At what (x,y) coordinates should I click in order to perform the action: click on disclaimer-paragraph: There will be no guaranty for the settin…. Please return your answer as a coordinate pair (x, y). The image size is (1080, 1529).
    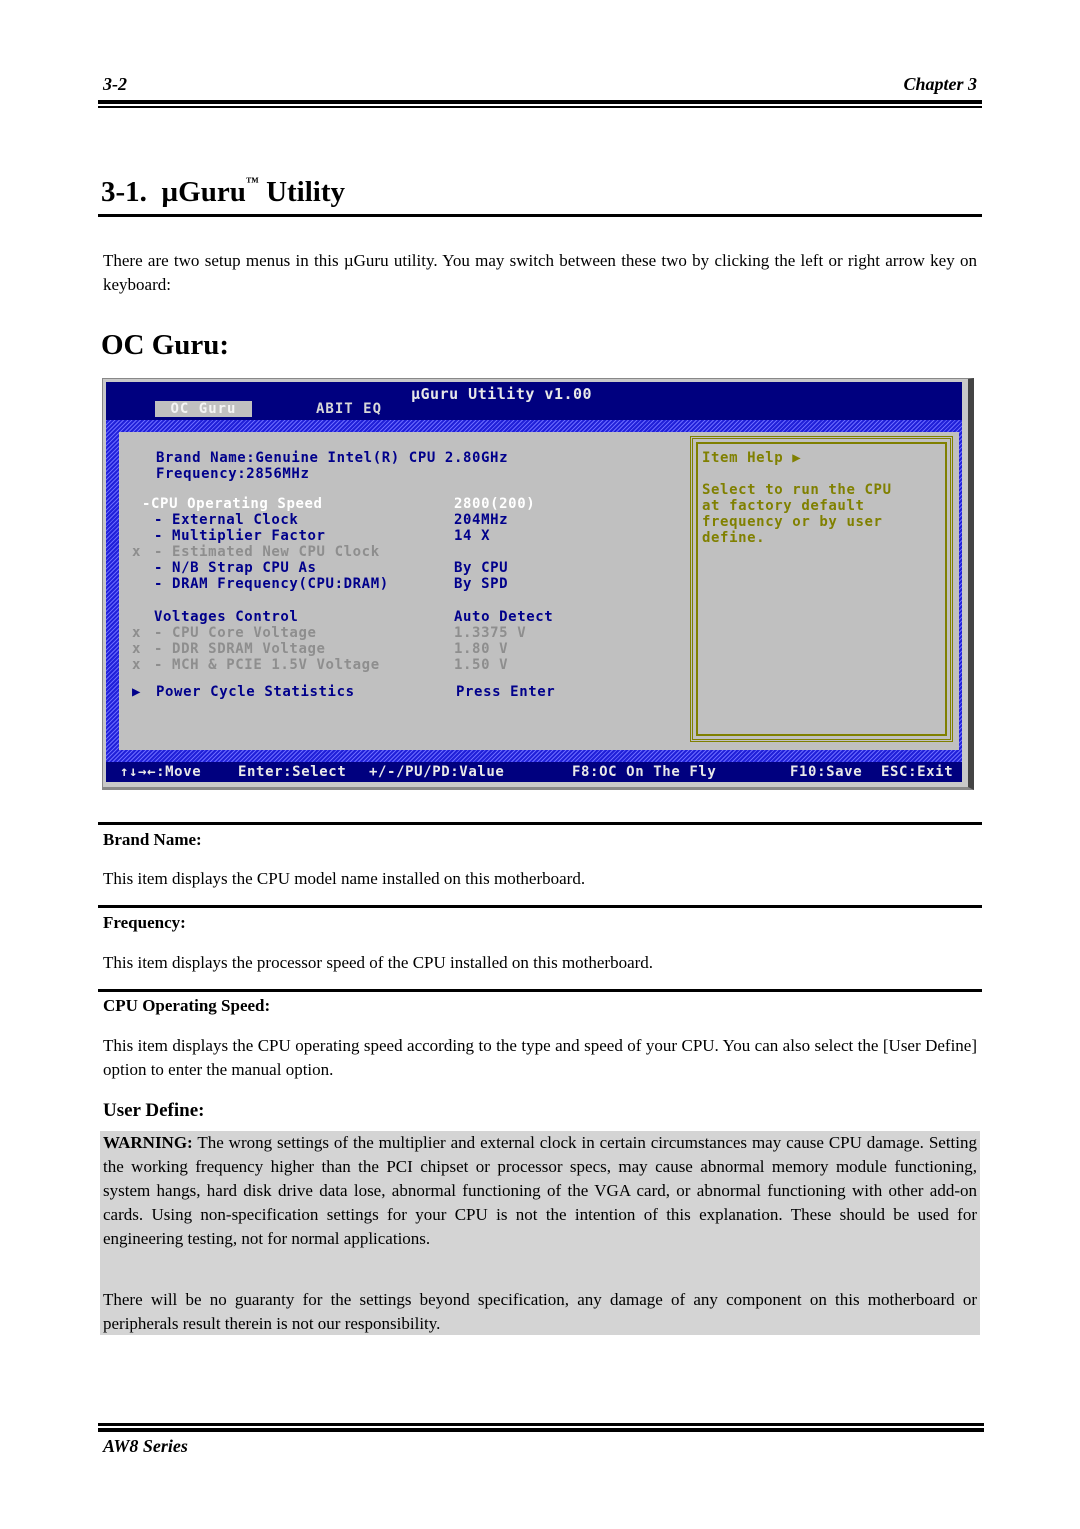
    Looking at the image, I should click on (540, 1311).